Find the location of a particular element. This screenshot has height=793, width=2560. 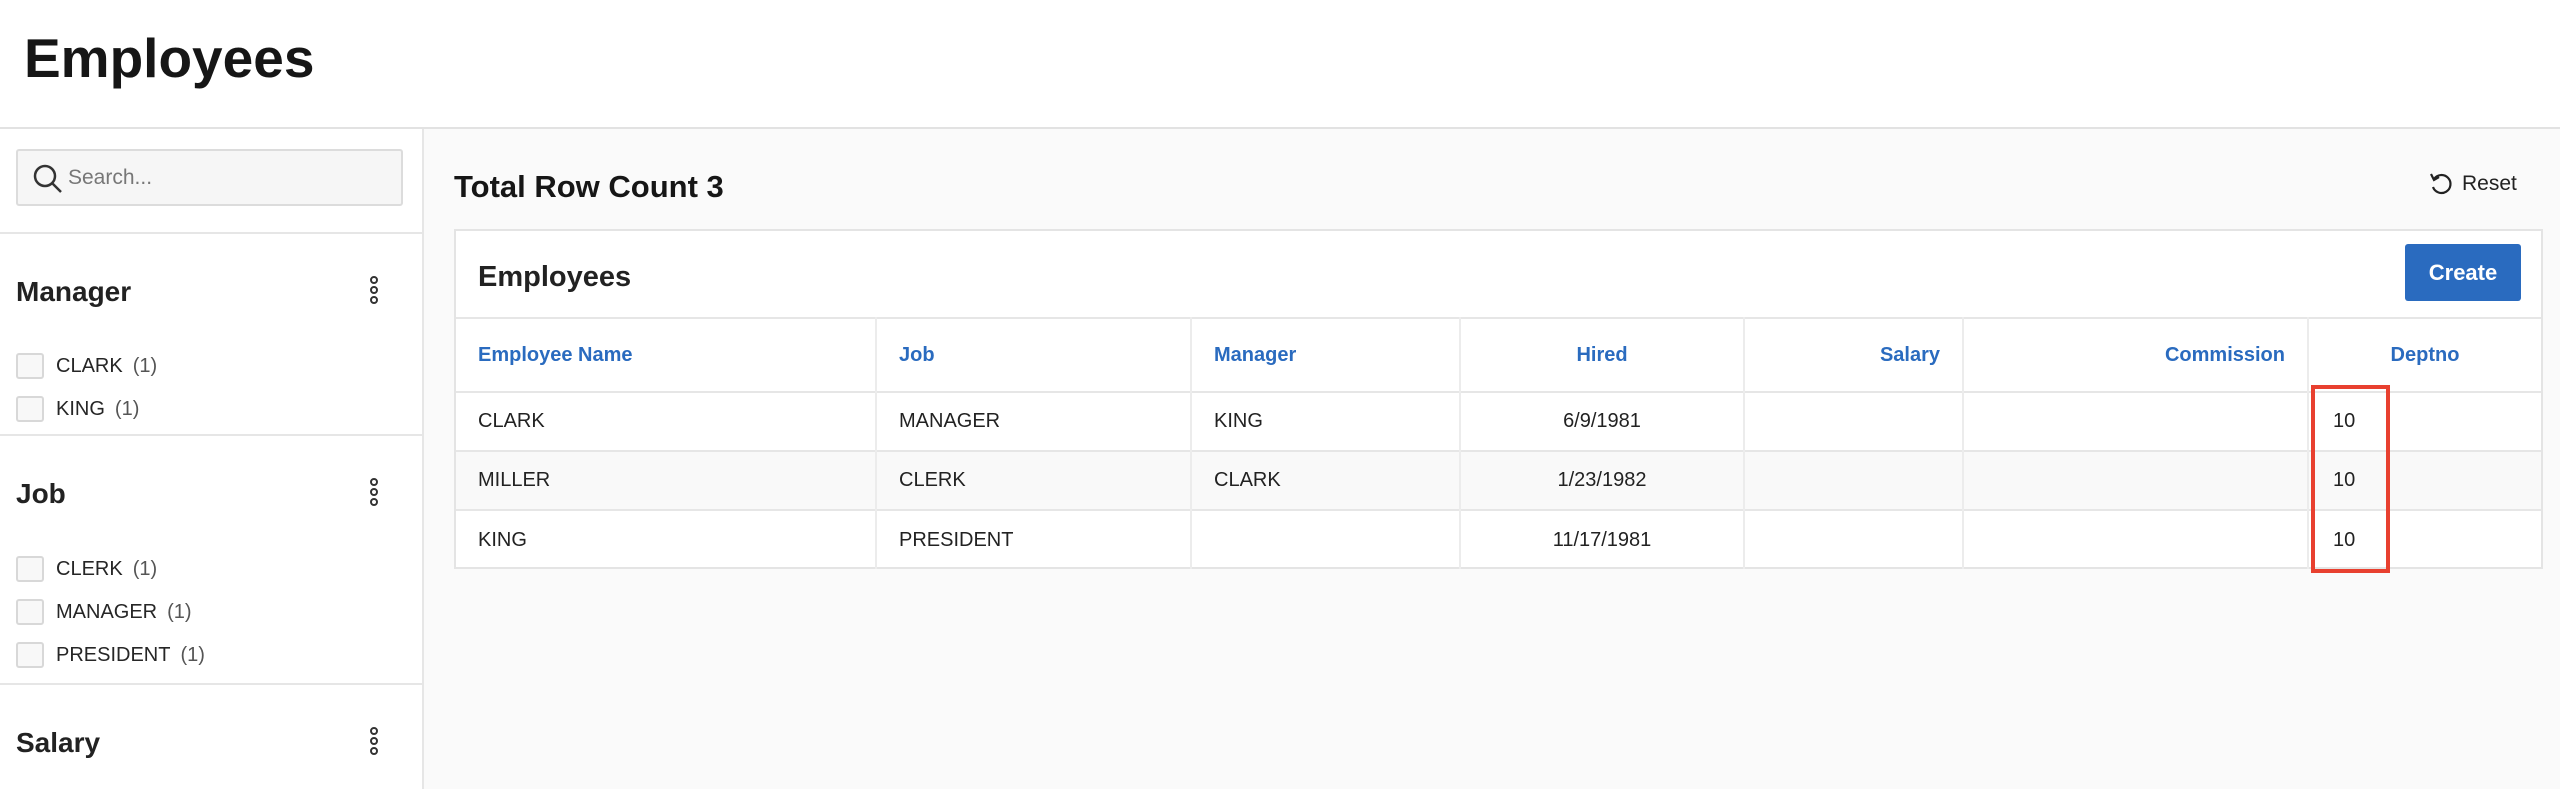

total-row-count: Total Row Count 3 is located at coordinates (589, 186).